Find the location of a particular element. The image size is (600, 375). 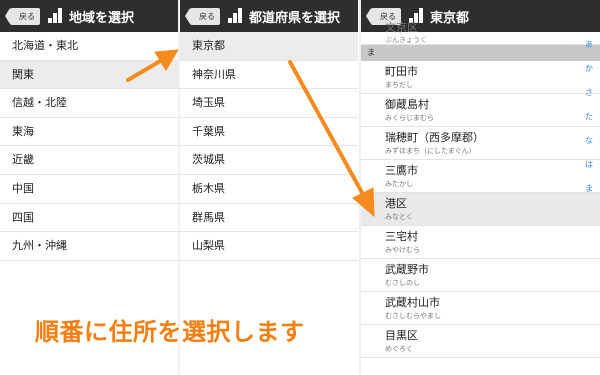

list-item: 御蔵島村 みくらじまむら is located at coordinates (480, 110).